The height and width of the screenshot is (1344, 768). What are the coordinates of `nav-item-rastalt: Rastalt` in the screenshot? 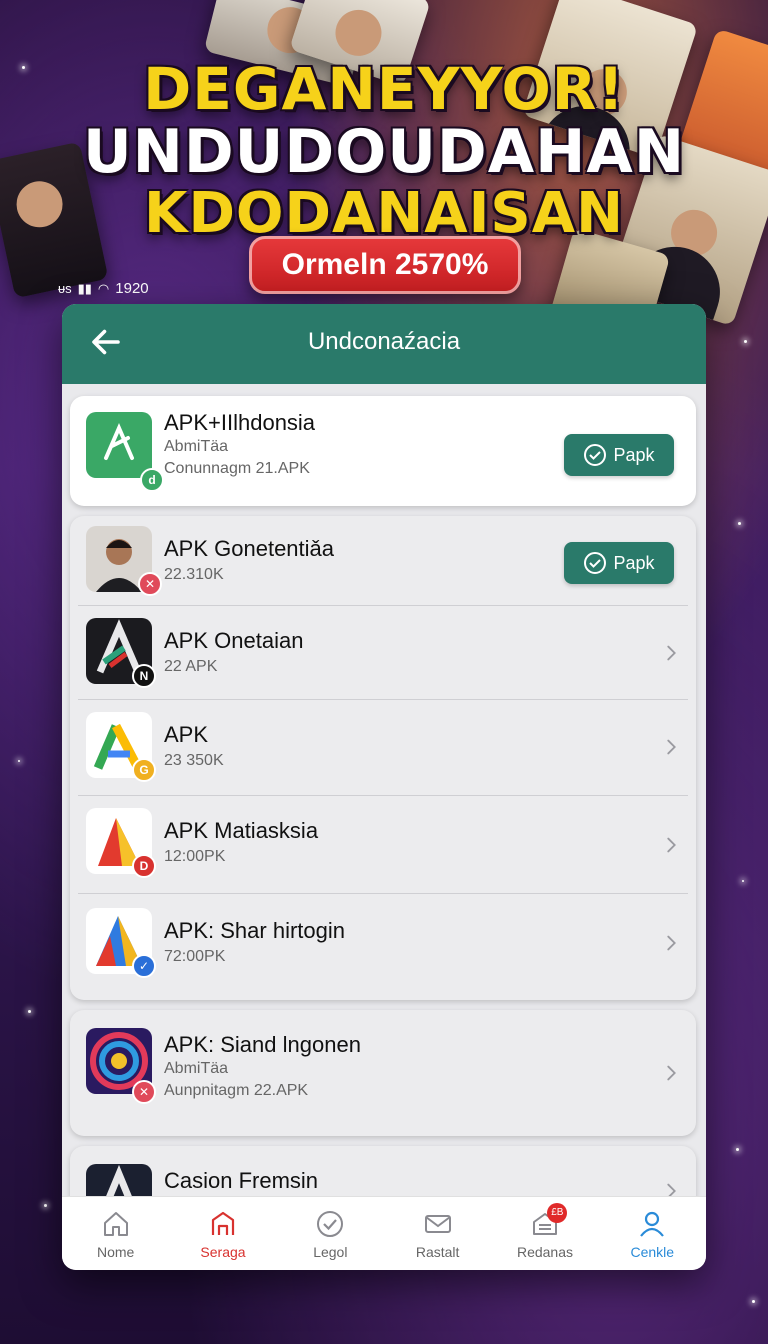 It's located at (437, 1233).